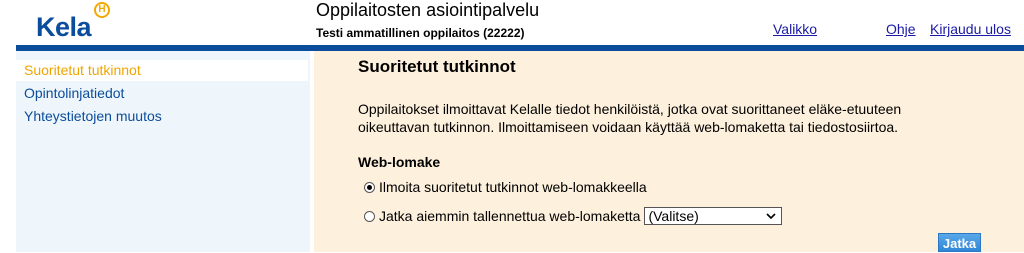  What do you see at coordinates (959, 242) in the screenshot?
I see `continue-button: Jatka` at bounding box center [959, 242].